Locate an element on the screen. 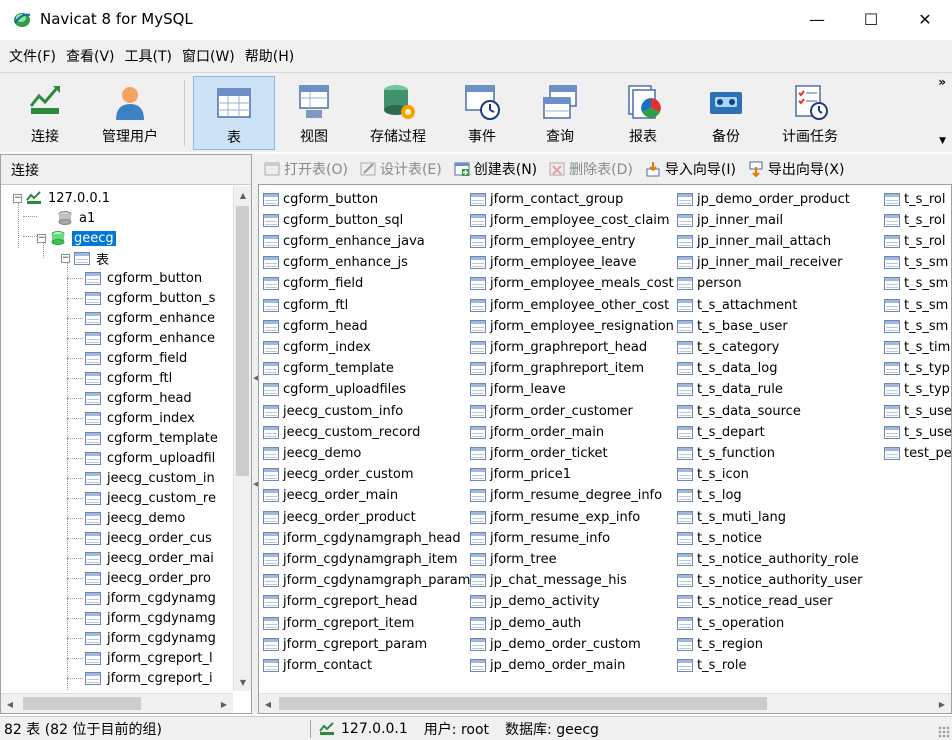 This screenshot has width=952, height=740. table-list-item: jeecg_custom_info is located at coordinates (333, 411).